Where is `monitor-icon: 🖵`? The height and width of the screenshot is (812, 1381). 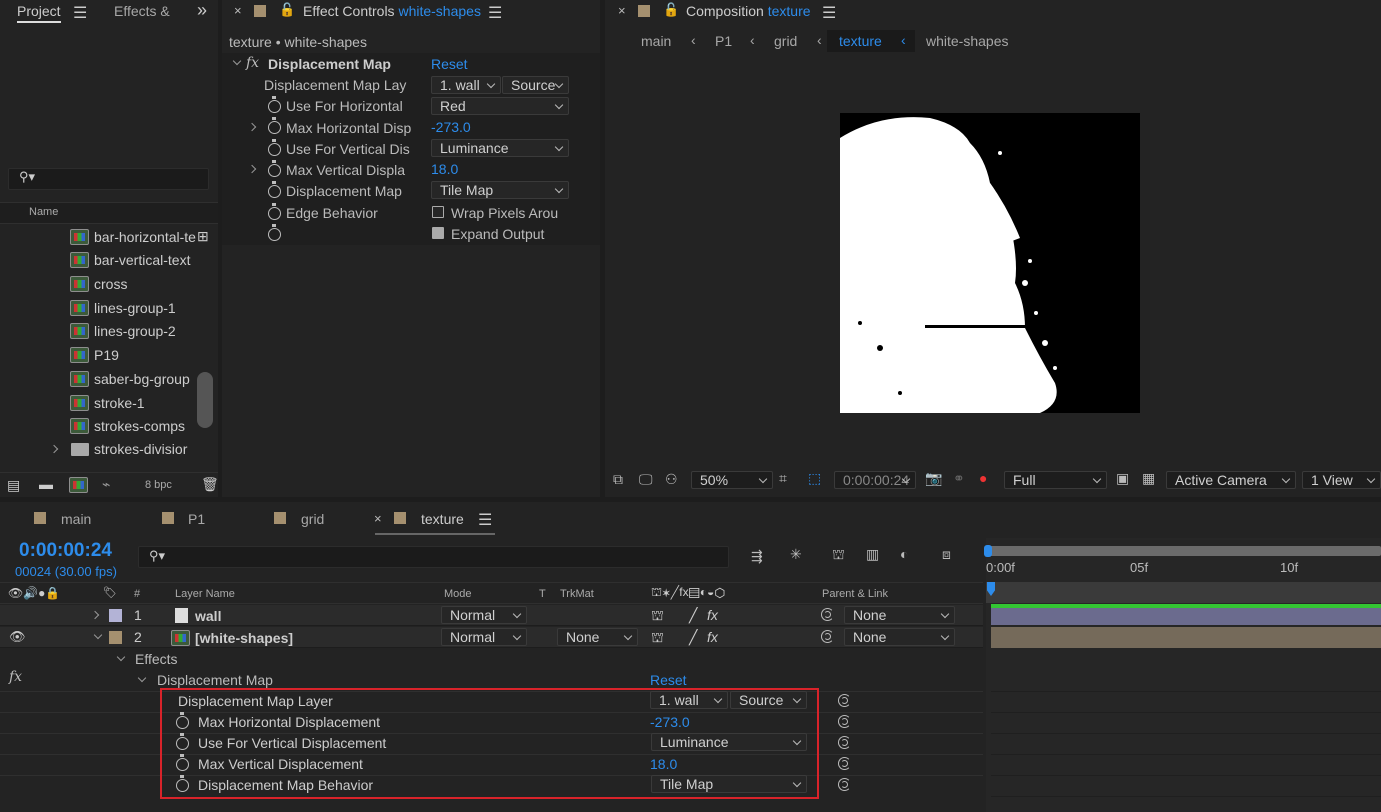
monitor-icon: 🖵 is located at coordinates (646, 479).